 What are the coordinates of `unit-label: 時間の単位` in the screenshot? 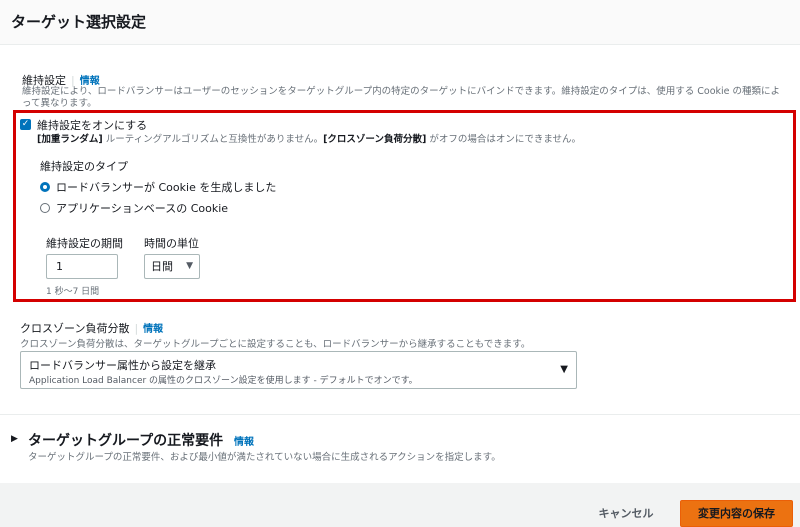 It's located at (171, 243).